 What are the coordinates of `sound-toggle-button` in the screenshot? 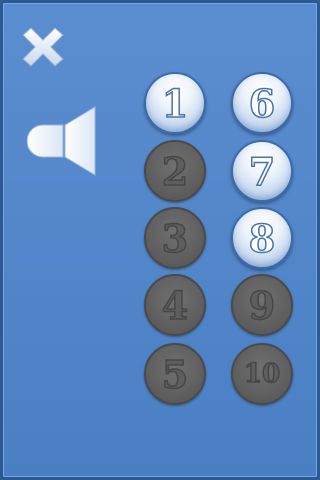 It's located at (62, 142).